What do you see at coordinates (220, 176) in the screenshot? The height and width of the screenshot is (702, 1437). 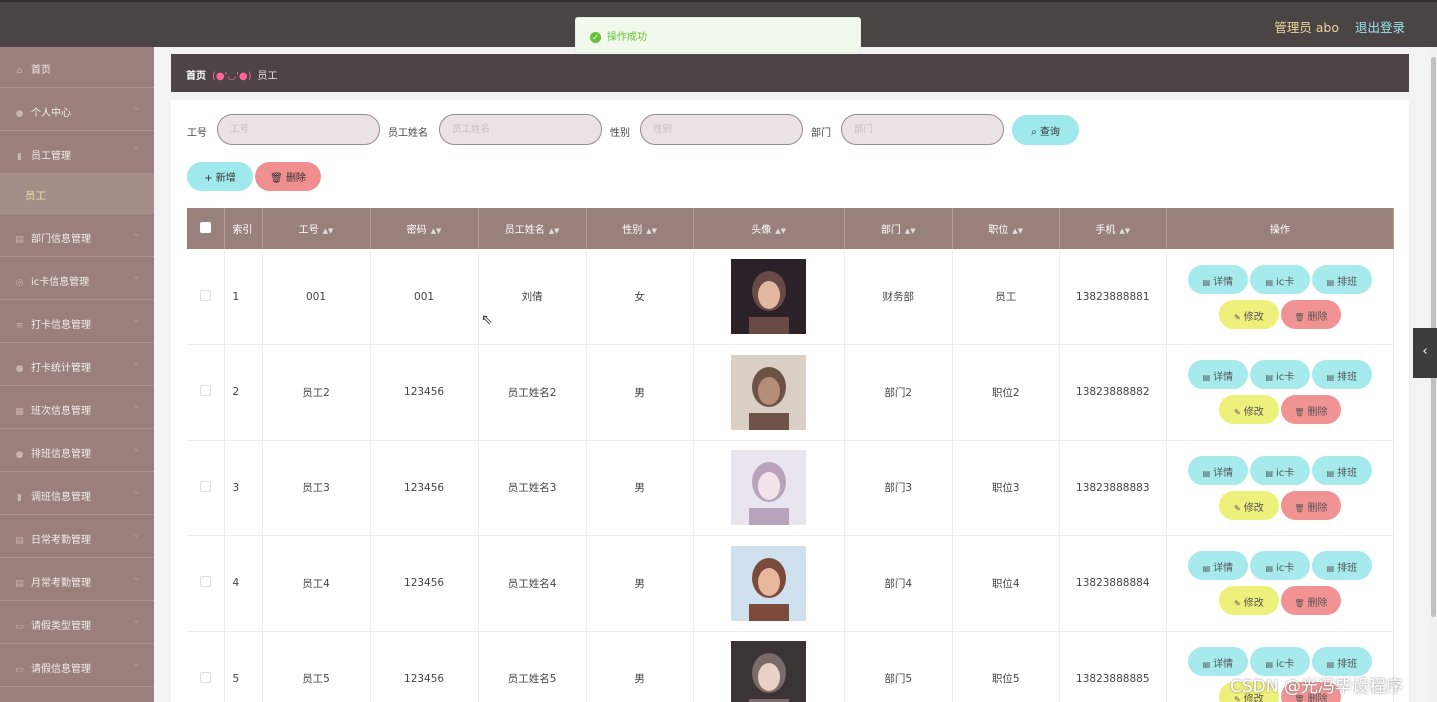 I see `add-button: + 新增` at bounding box center [220, 176].